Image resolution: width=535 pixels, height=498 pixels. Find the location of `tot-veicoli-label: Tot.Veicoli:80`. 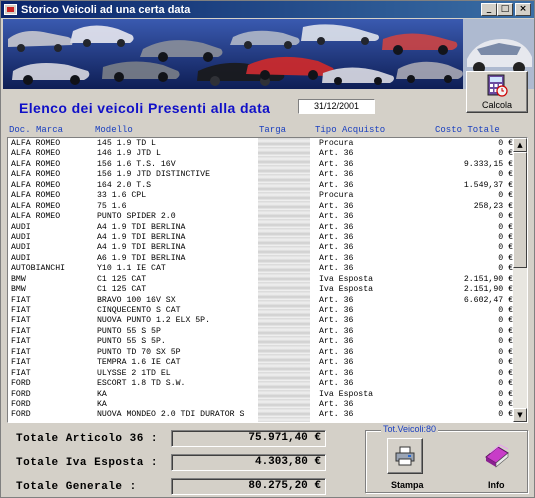

tot-veicoli-label: Tot.Veicoli:80 is located at coordinates (410, 429).